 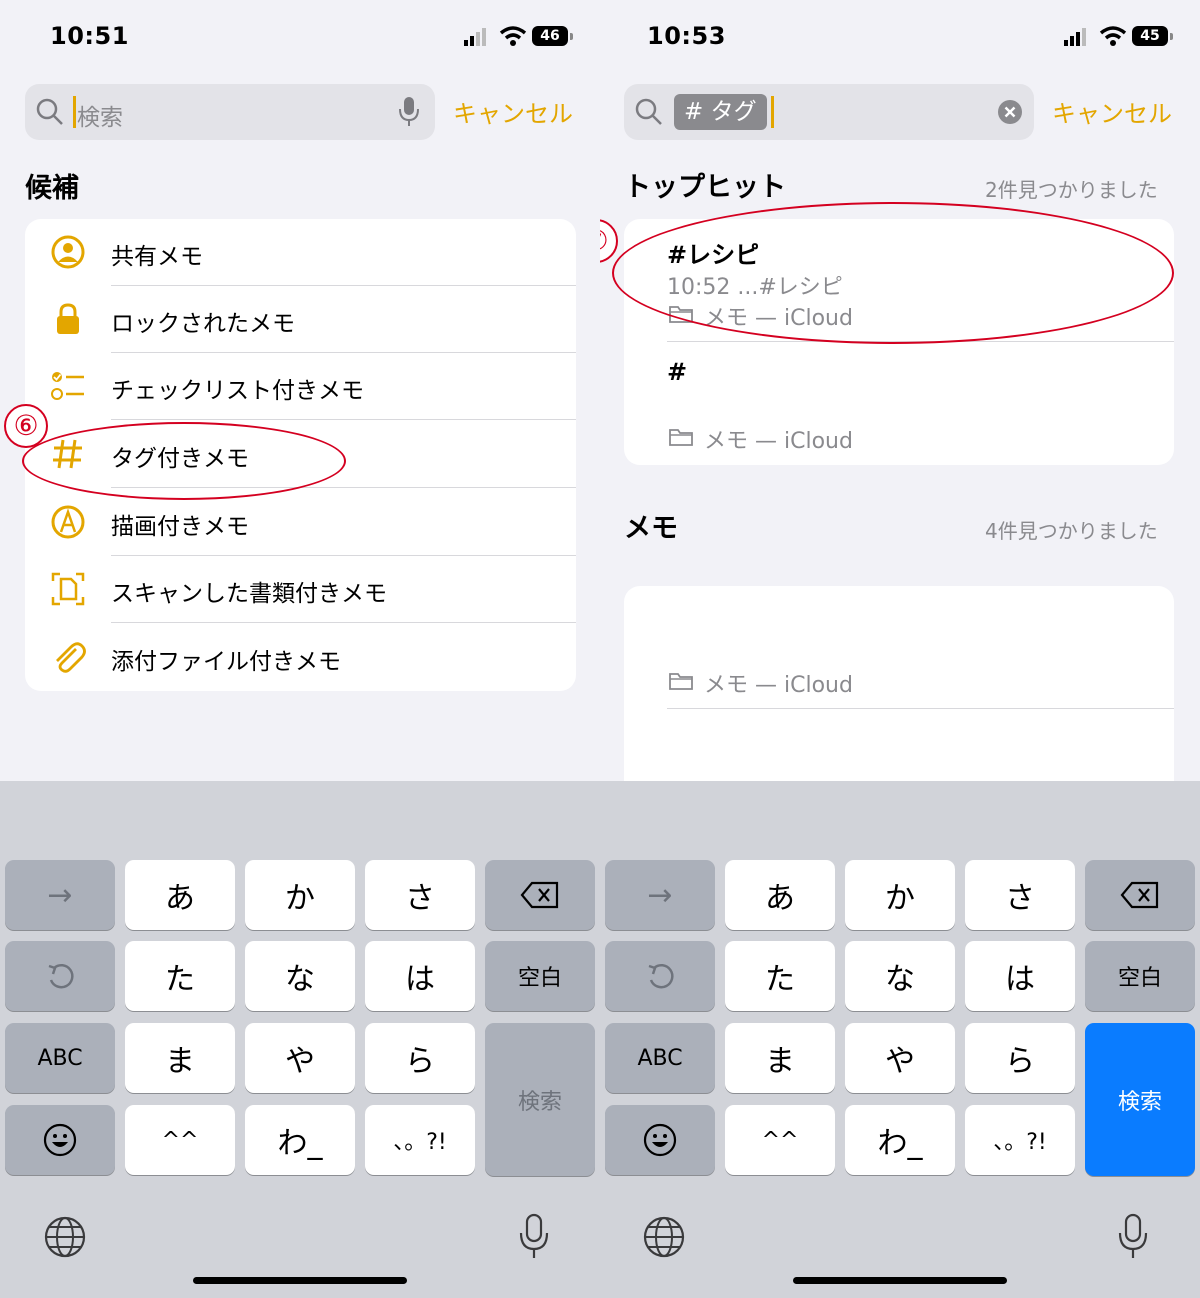 I want to click on annotation-ellipse, so click(x=893, y=273).